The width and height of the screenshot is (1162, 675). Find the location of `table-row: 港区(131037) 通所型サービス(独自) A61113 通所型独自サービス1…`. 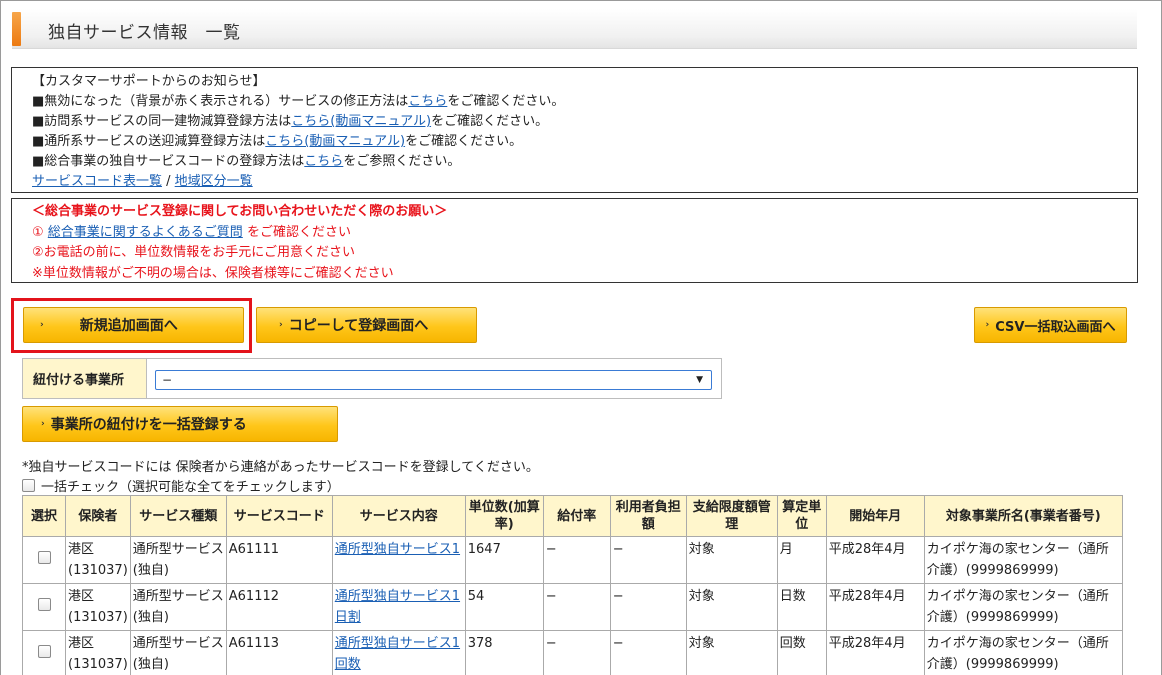

table-row: 港区(131037) 通所型サービス(独自) A61113 通所型独自サービス1… is located at coordinates (572, 652).